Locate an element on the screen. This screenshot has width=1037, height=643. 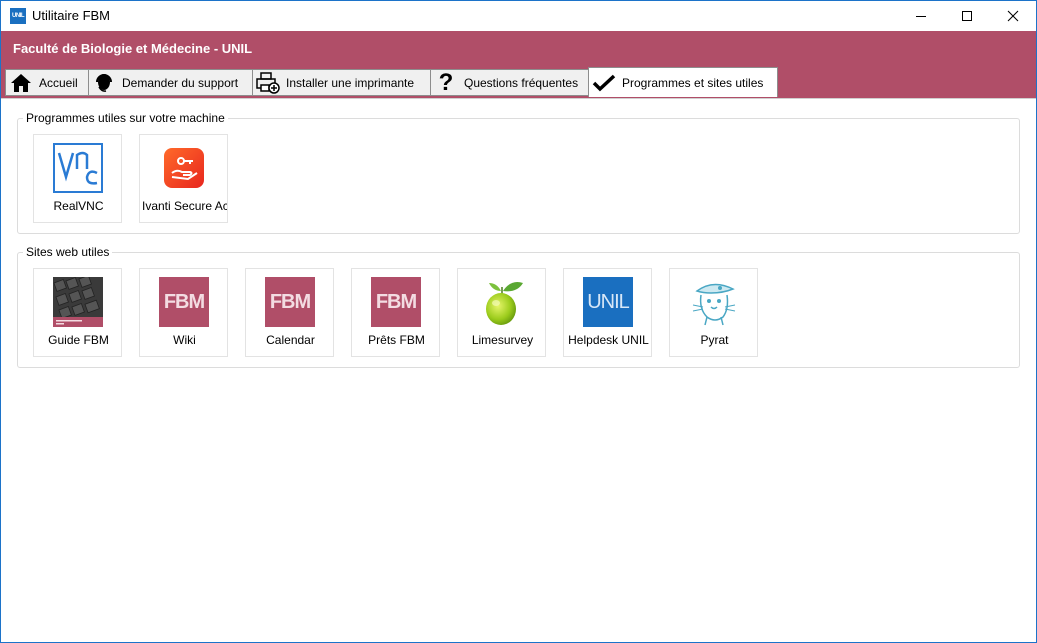
tab-questions-frequentes: ? Questions fréquentes is located at coordinates (509, 82).